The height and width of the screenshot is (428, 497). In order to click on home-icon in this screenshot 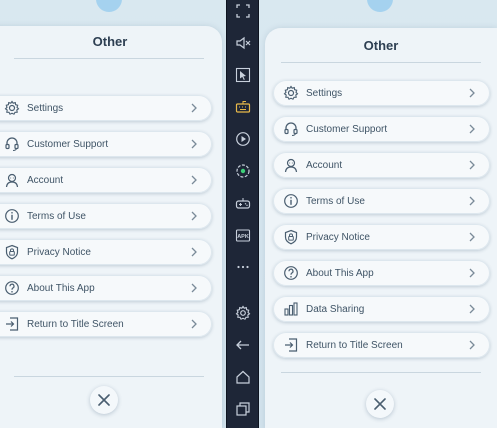, I will do `click(243, 377)`.